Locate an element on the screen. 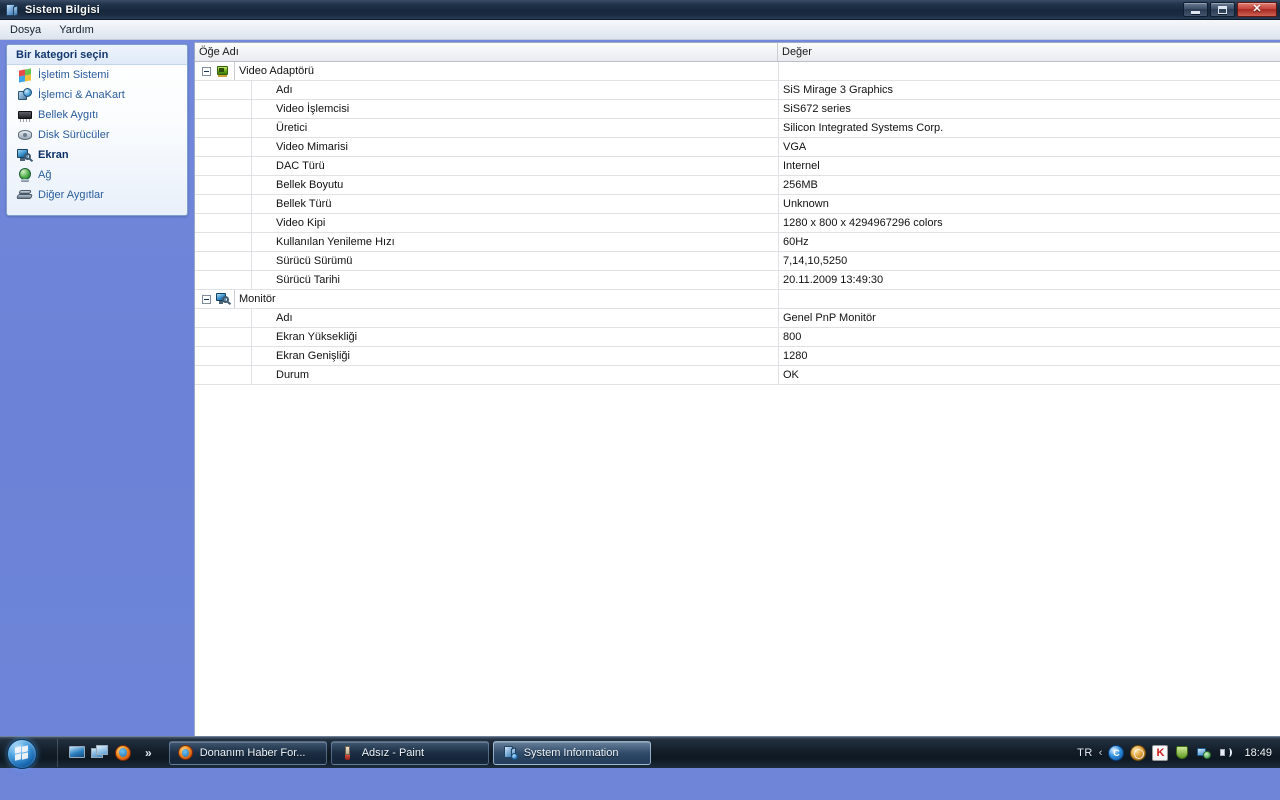  row-value: 1280 is located at coordinates (1029, 356).